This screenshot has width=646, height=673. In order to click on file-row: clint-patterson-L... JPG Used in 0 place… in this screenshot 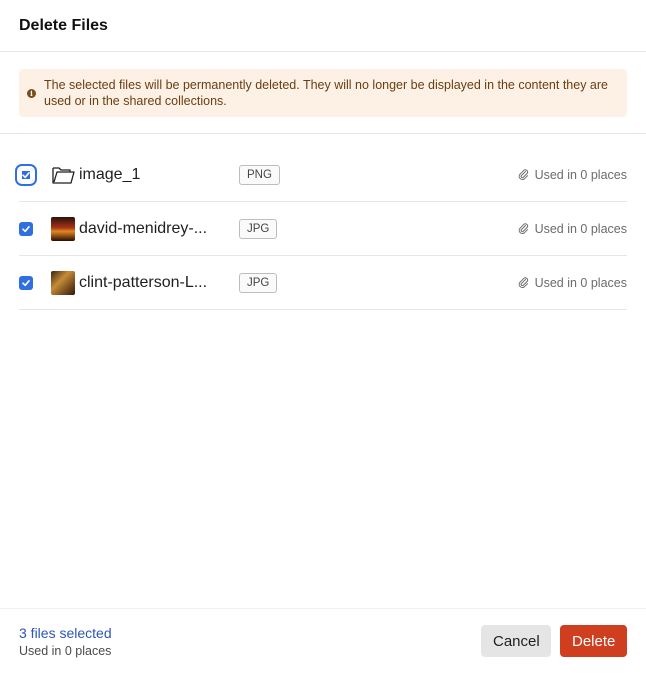, I will do `click(323, 283)`.